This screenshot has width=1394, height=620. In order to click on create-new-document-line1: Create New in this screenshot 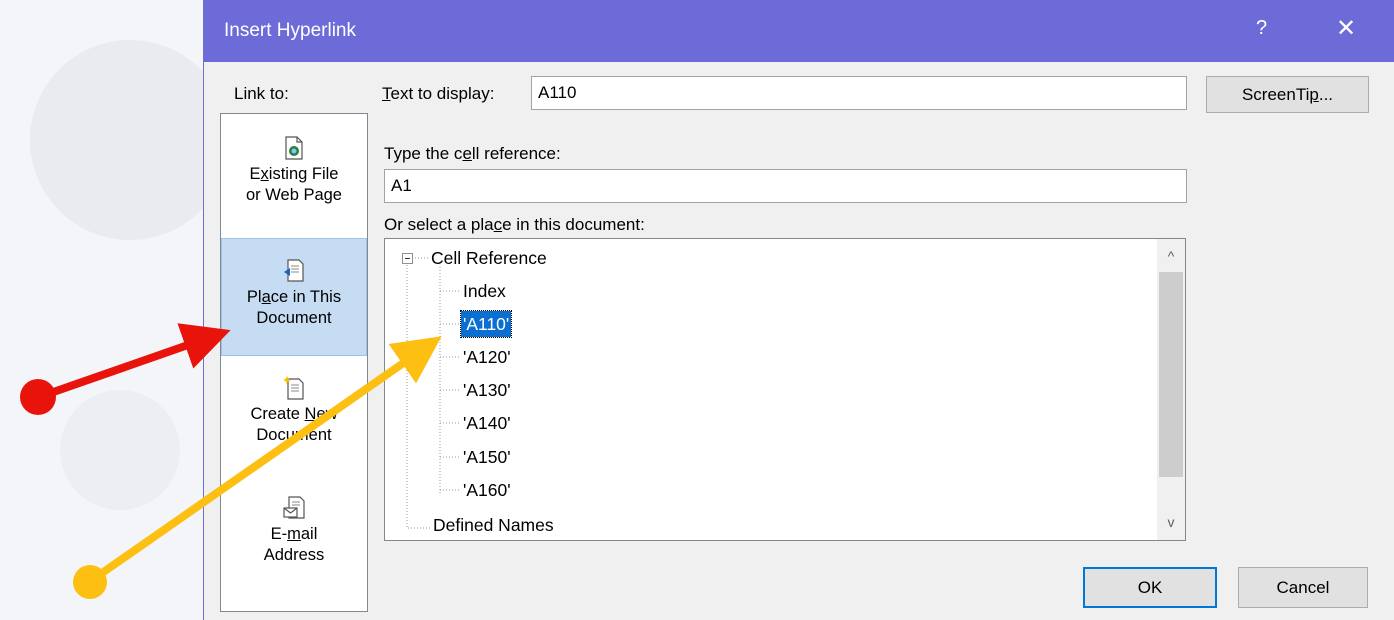, I will do `click(294, 414)`.